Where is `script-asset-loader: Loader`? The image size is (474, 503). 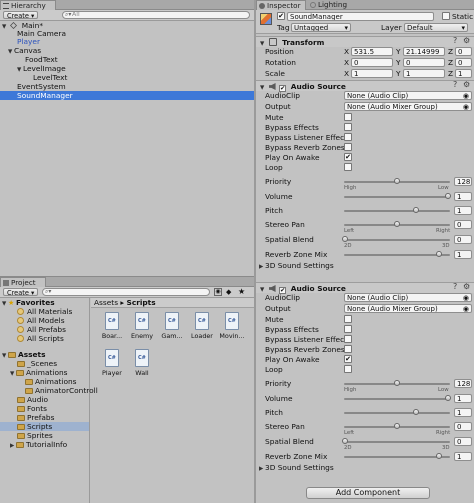
script-asset-loader: Loader is located at coordinates (202, 326).